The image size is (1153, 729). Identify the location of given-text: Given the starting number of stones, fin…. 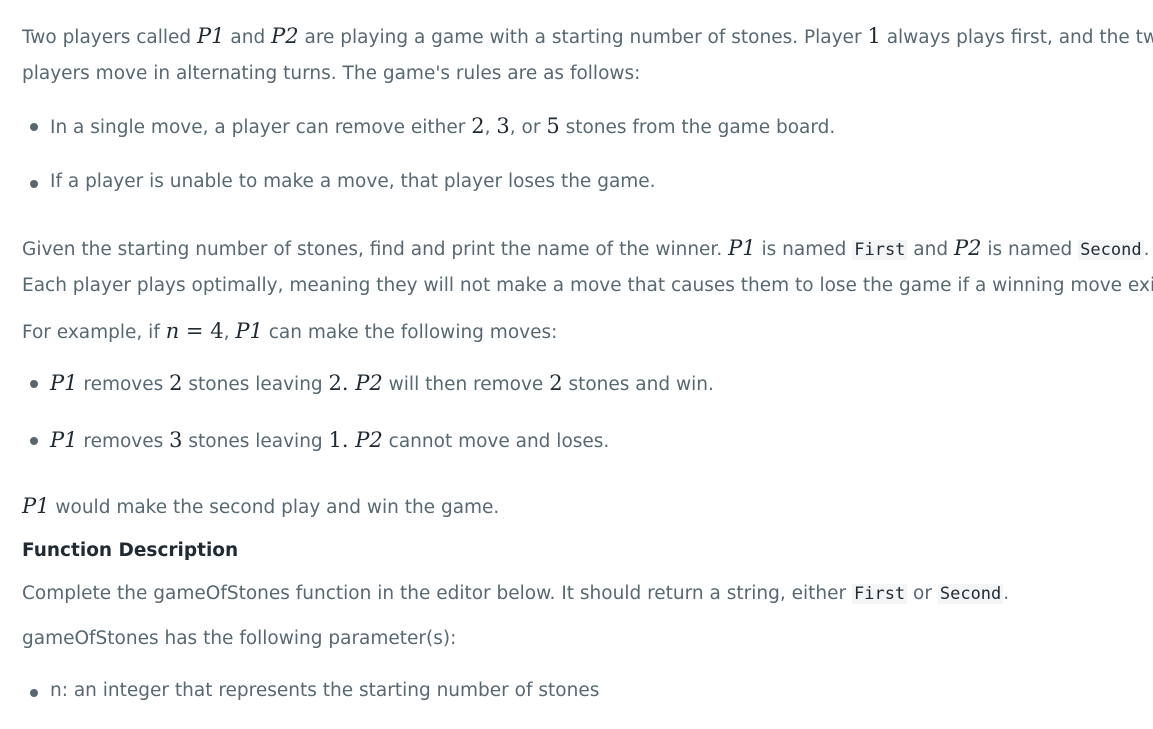
(375, 249).